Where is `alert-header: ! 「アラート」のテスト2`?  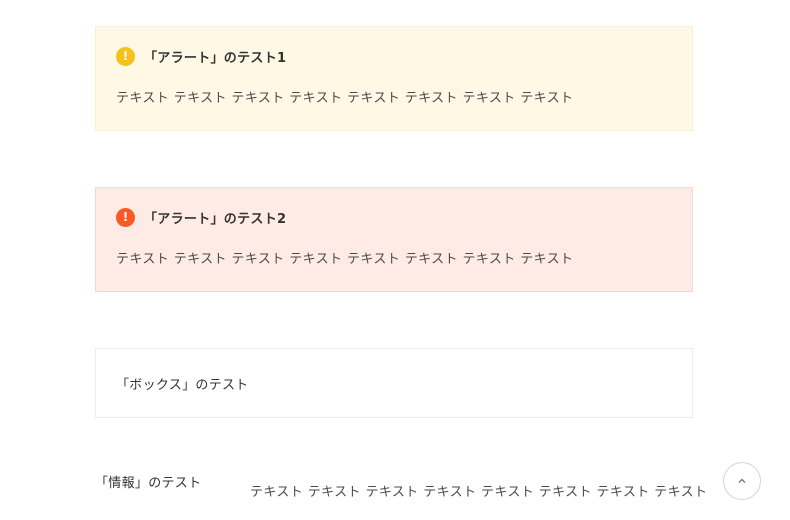 alert-header: ! 「アラート」のテスト2 is located at coordinates (201, 217).